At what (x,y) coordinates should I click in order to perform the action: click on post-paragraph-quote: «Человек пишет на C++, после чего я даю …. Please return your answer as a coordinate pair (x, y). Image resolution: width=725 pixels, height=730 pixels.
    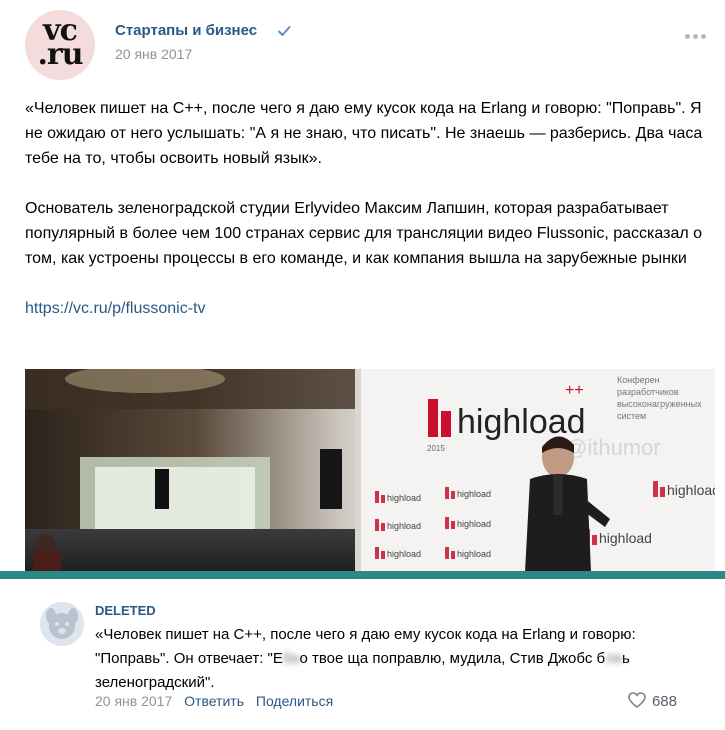
    Looking at the image, I should click on (364, 133).